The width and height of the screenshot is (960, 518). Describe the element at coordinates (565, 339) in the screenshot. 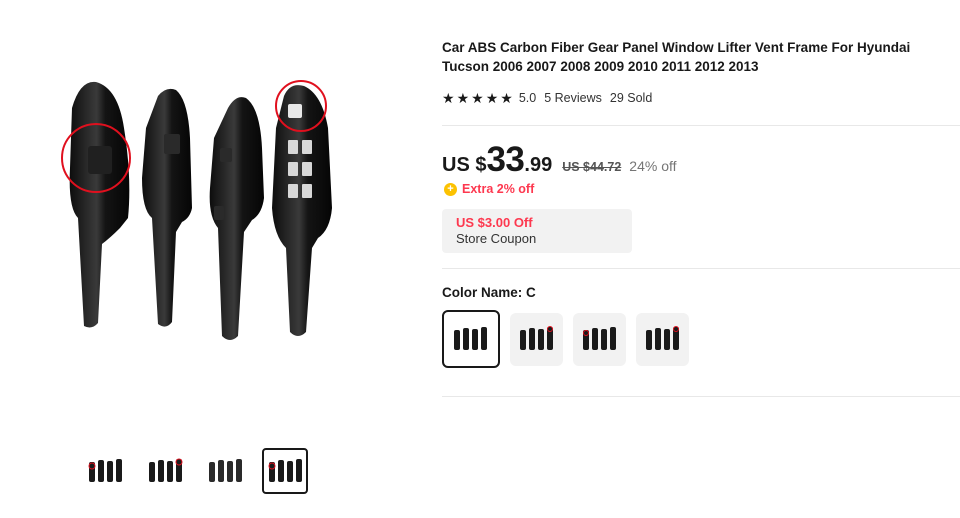

I see `color-swatches` at that location.